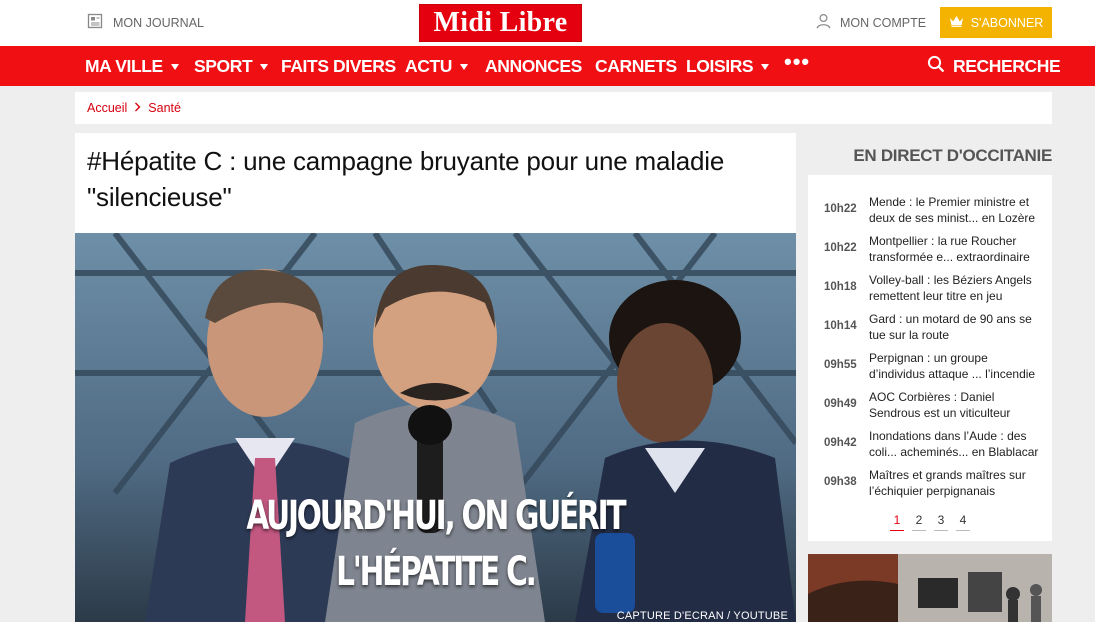 Image resolution: width=1095 pixels, height=622 pixels. I want to click on nav-item-label: CARNETS, so click(636, 65).